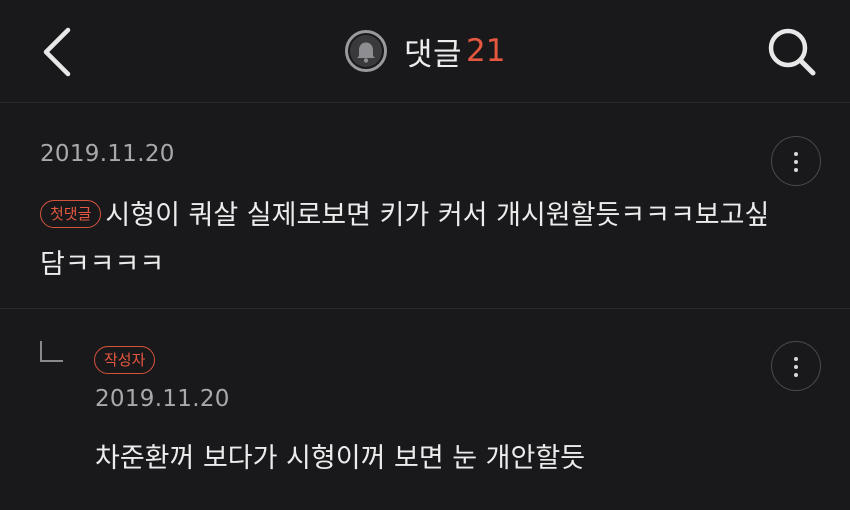 This screenshot has height=510, width=850. I want to click on header-title: 댓글 21, so click(425, 51).